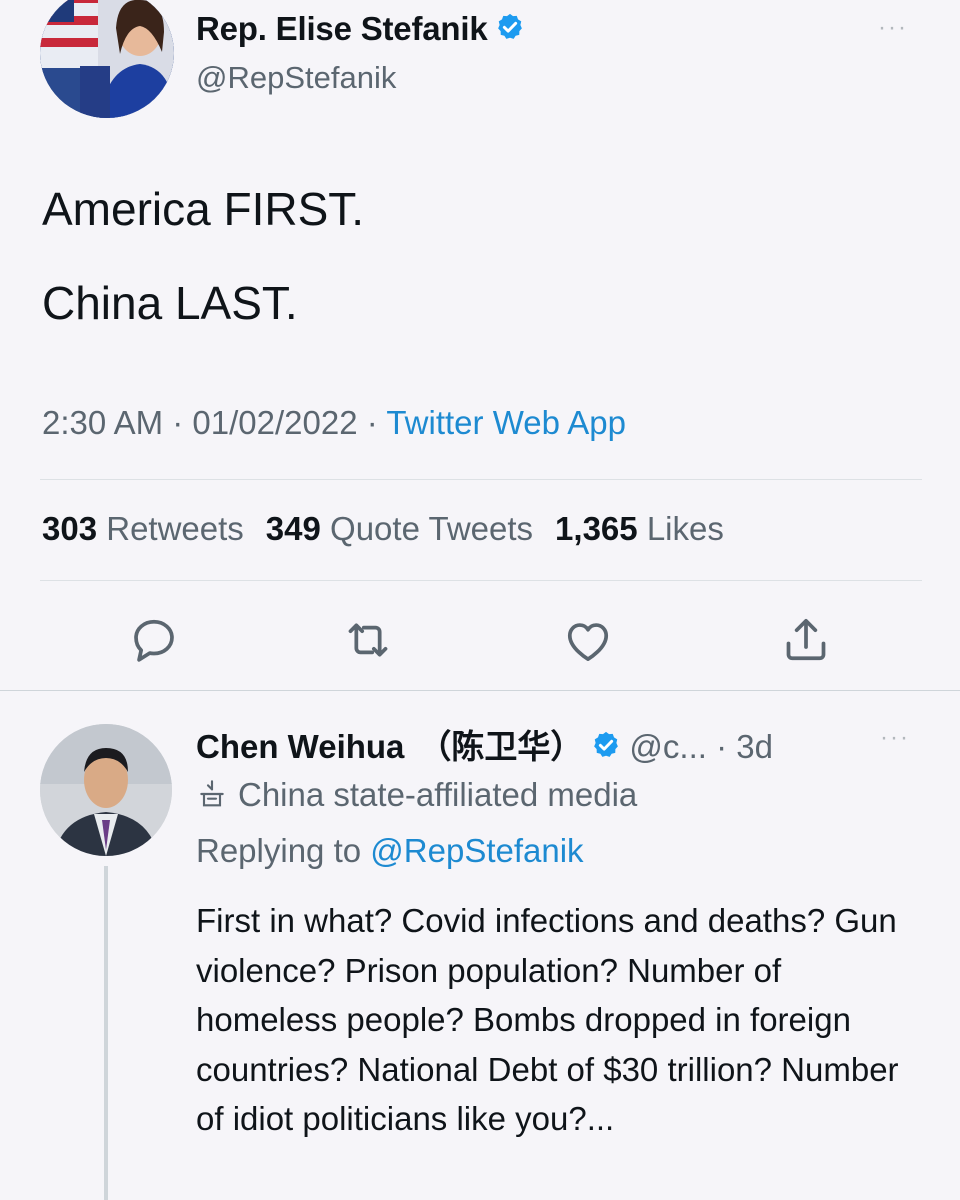  I want to click on reply-timestamp: 3d, so click(754, 746).